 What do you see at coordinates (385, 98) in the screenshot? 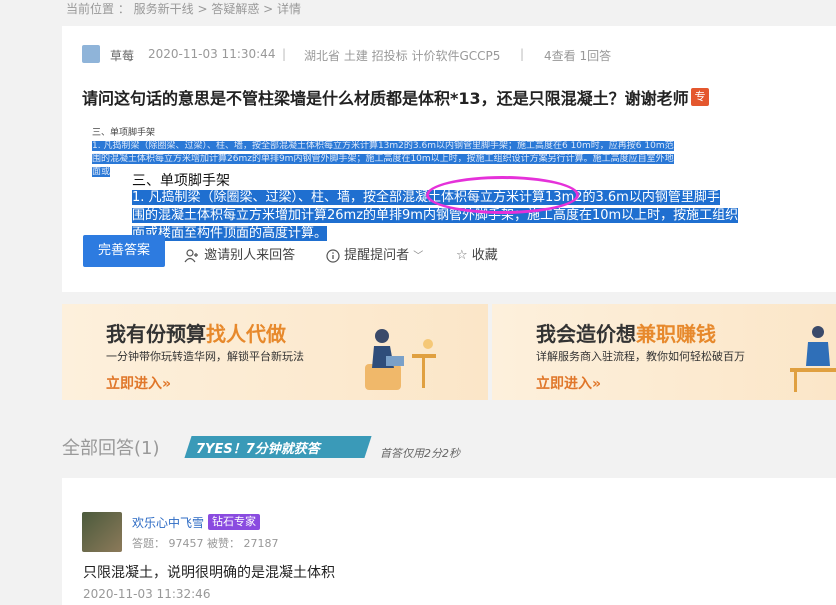
I see `question-title: 请问这句话的意思是不管柱梁墙是什么材质都是体积*13，还是只限混凝土？谢谢老师` at bounding box center [385, 98].